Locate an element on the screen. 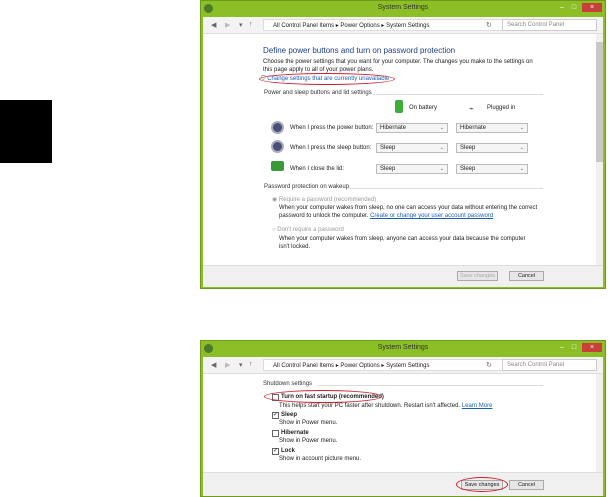 The image size is (610, 497). row-label: When I close the lid: is located at coordinates (317, 169).